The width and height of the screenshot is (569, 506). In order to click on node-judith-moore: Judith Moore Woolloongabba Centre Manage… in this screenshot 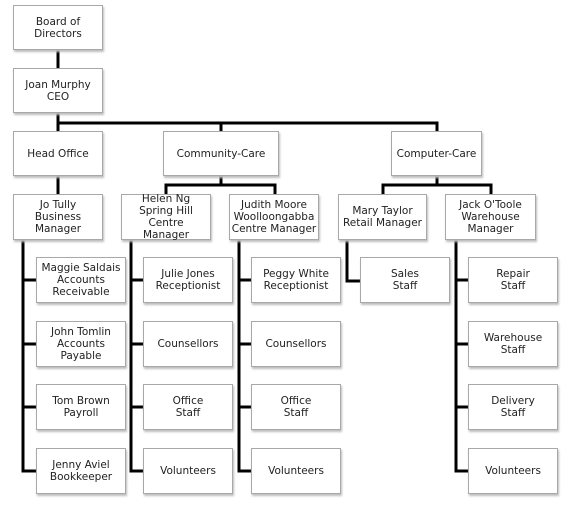, I will do `click(274, 217)`.